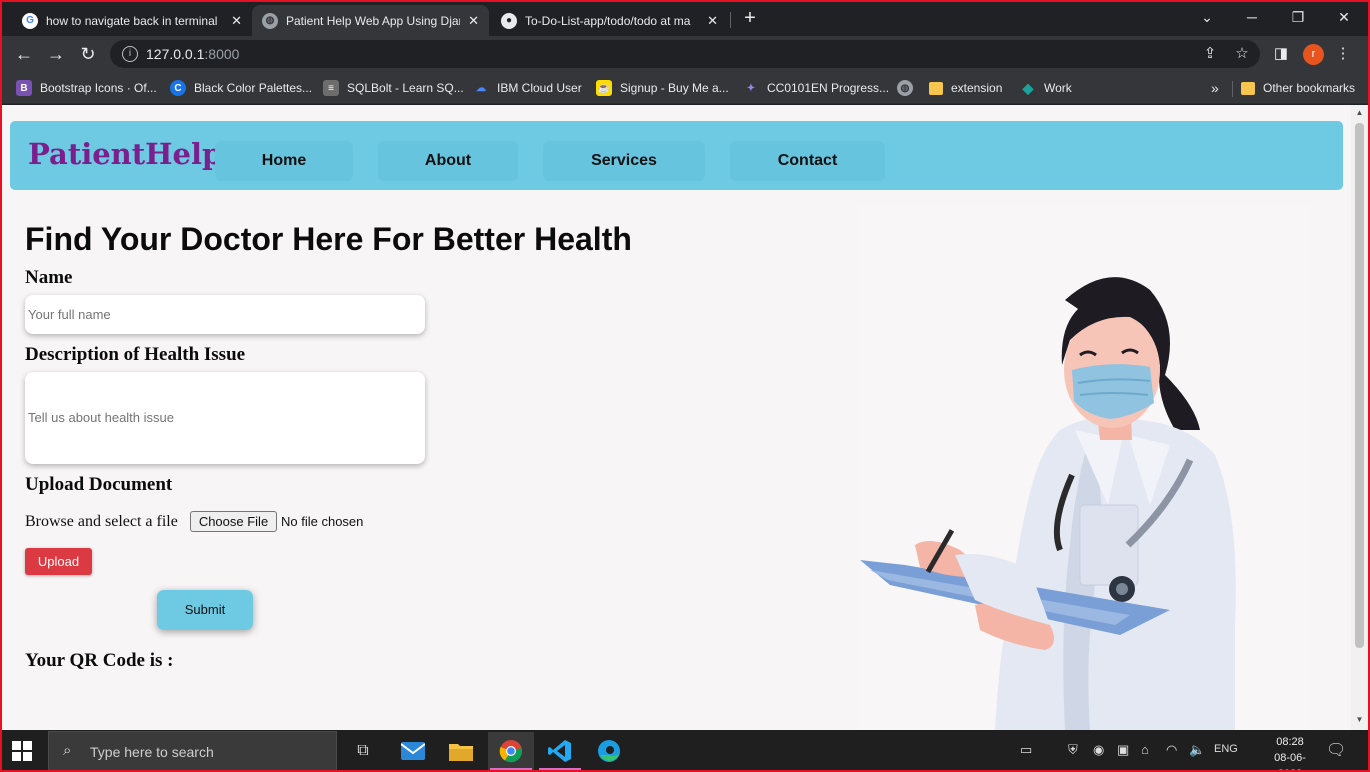 The image size is (1370, 772). Describe the element at coordinates (807, 161) in the screenshot. I see `nav-contact: Contact` at that location.